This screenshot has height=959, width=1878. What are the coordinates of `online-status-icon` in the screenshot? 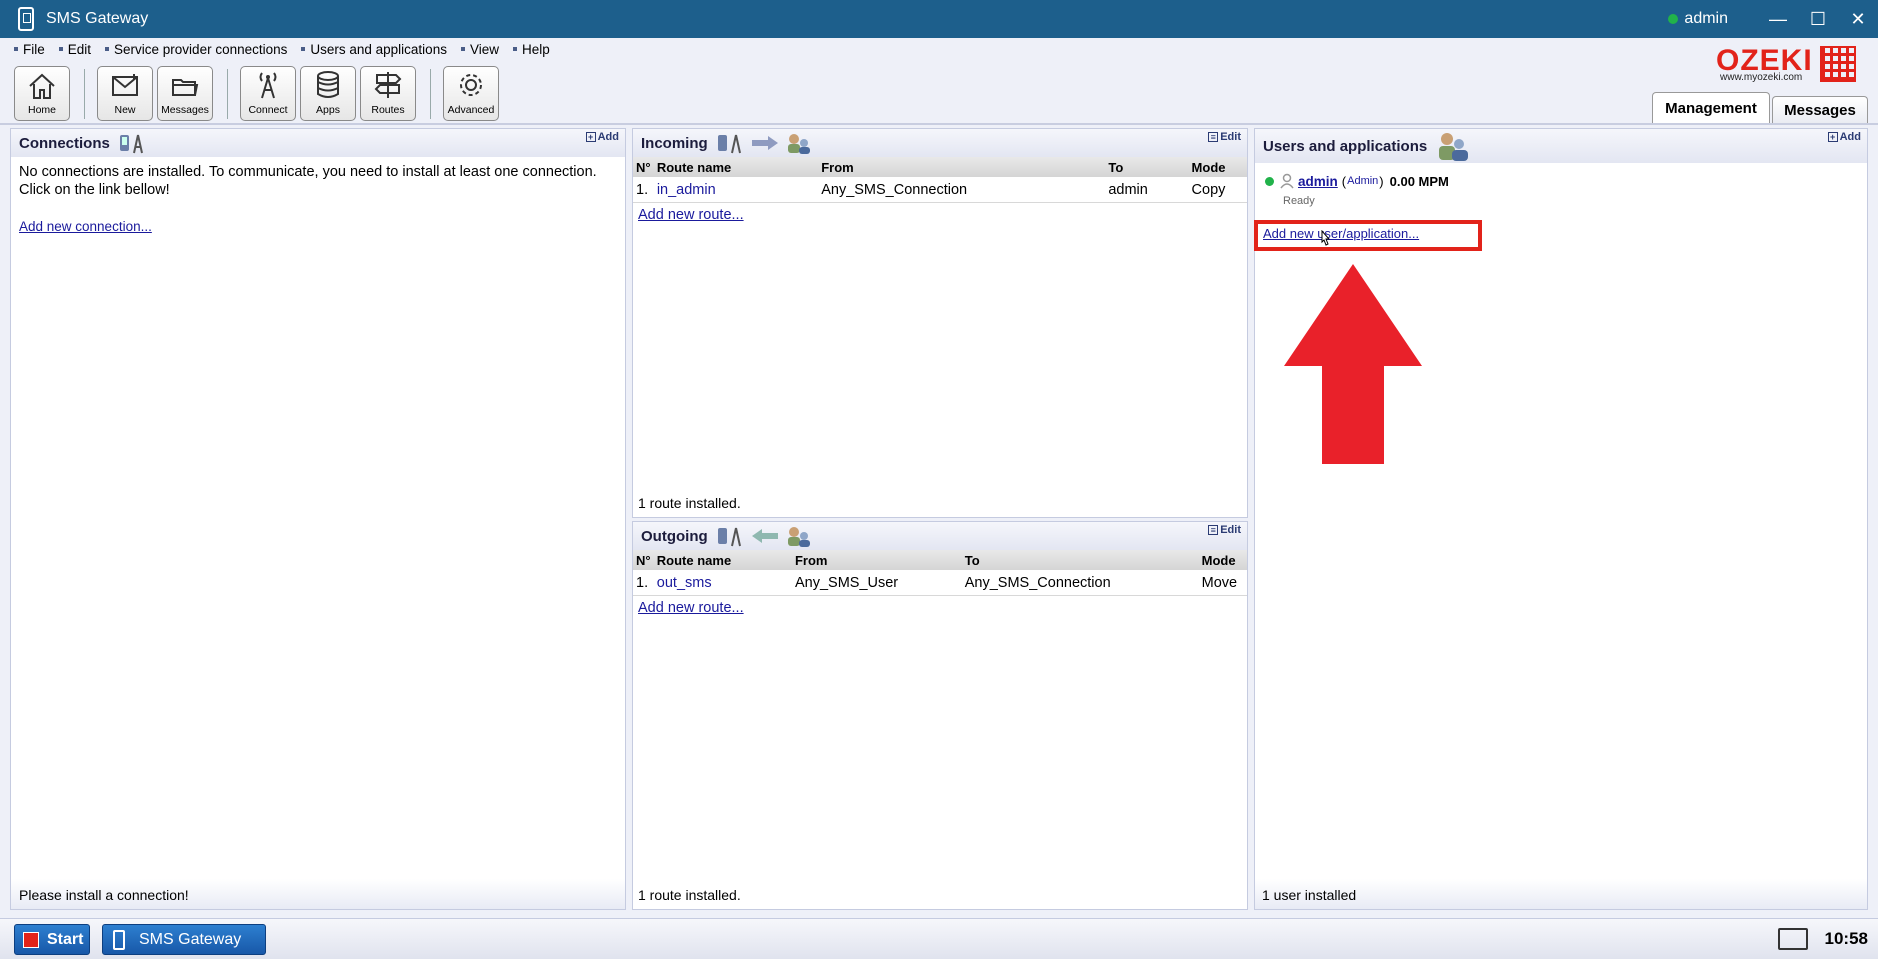 It's located at (1673, 19).